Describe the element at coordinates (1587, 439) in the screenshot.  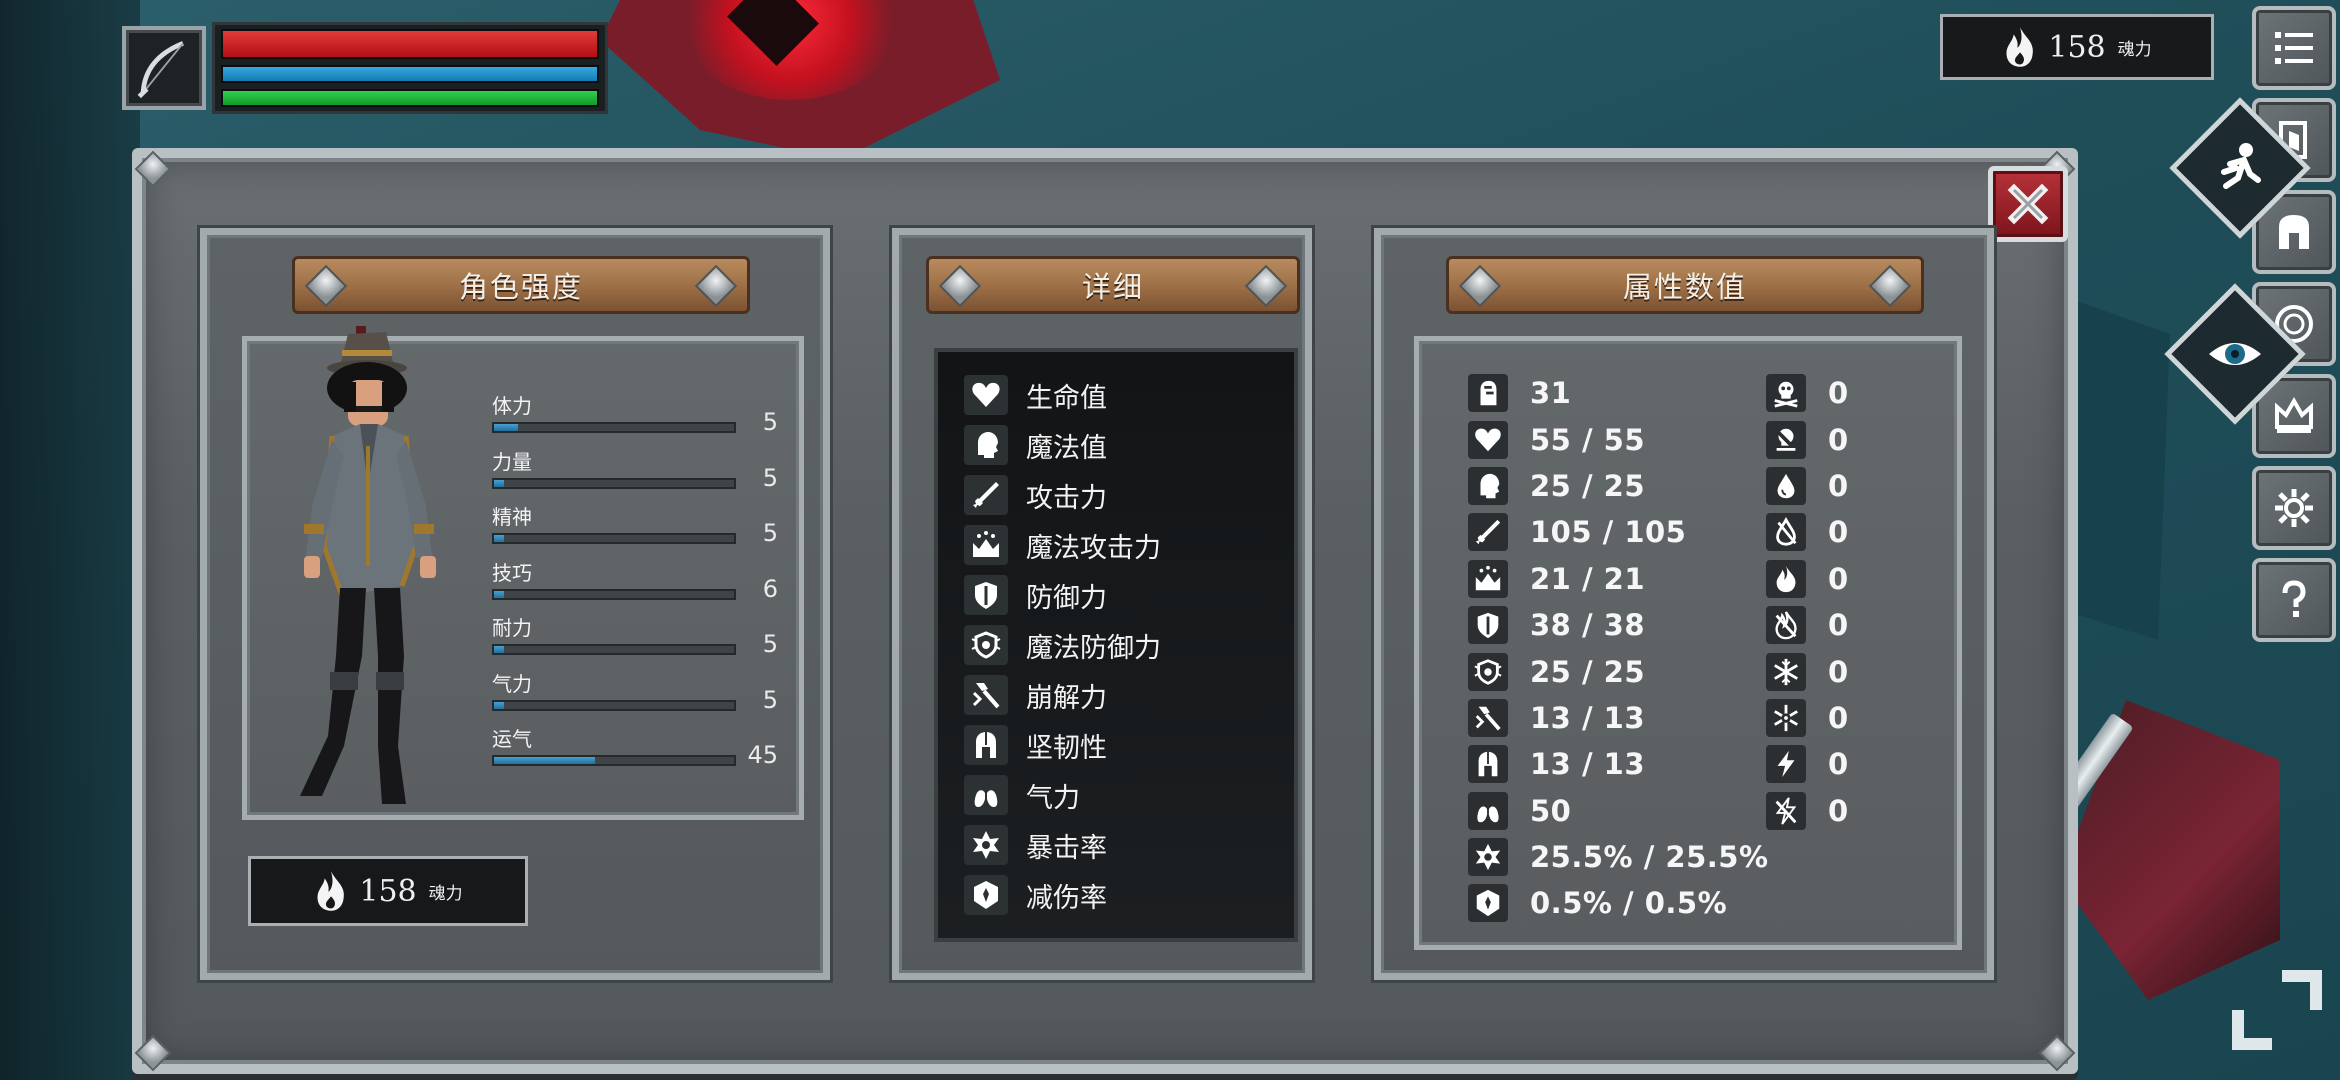
I see `attribute-value: 55 / 55` at that location.